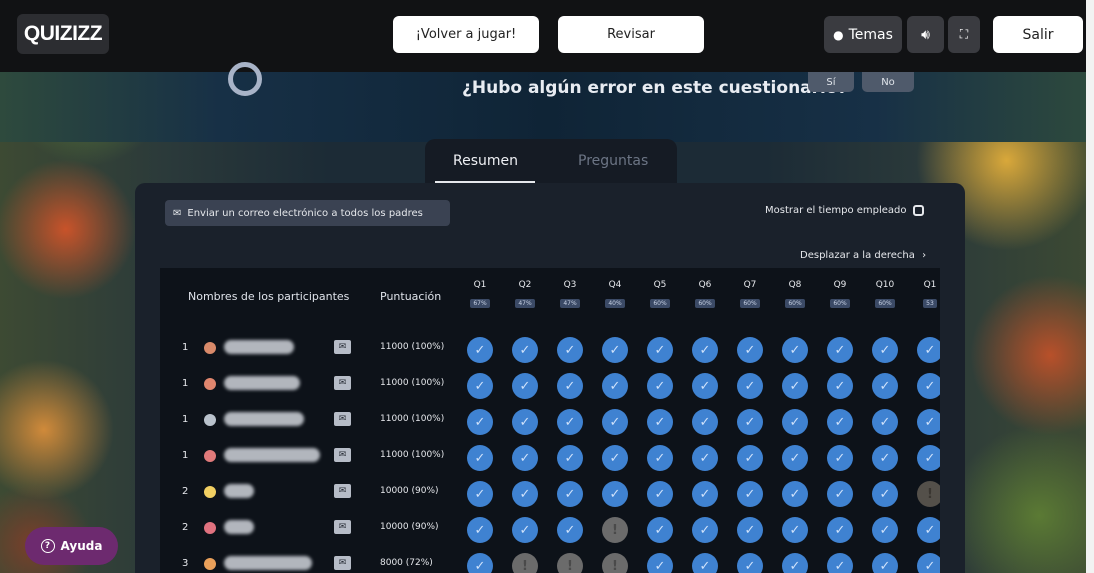 This screenshot has height=573, width=1094. I want to click on question-column-header: Q9 60%, so click(840, 294).